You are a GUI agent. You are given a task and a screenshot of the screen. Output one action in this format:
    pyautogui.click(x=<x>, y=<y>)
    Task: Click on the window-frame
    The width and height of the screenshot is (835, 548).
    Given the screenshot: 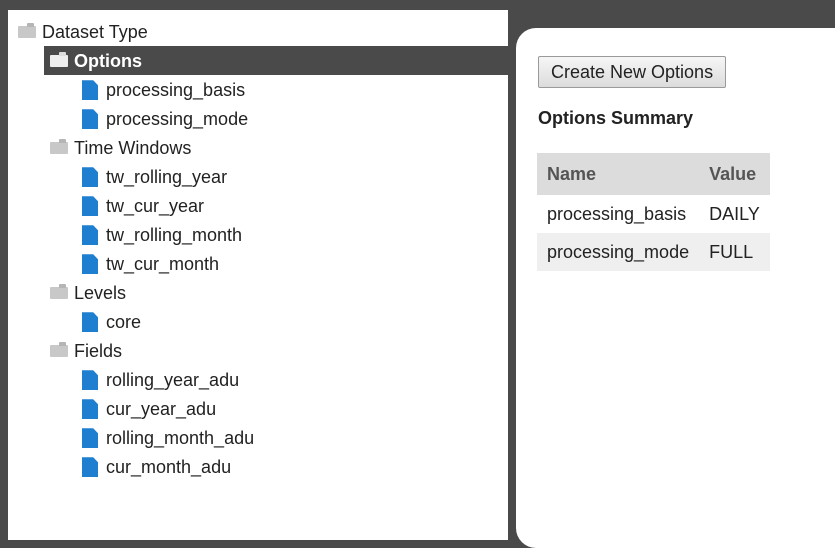 What is the action you would take?
    pyautogui.click(x=4, y=274)
    